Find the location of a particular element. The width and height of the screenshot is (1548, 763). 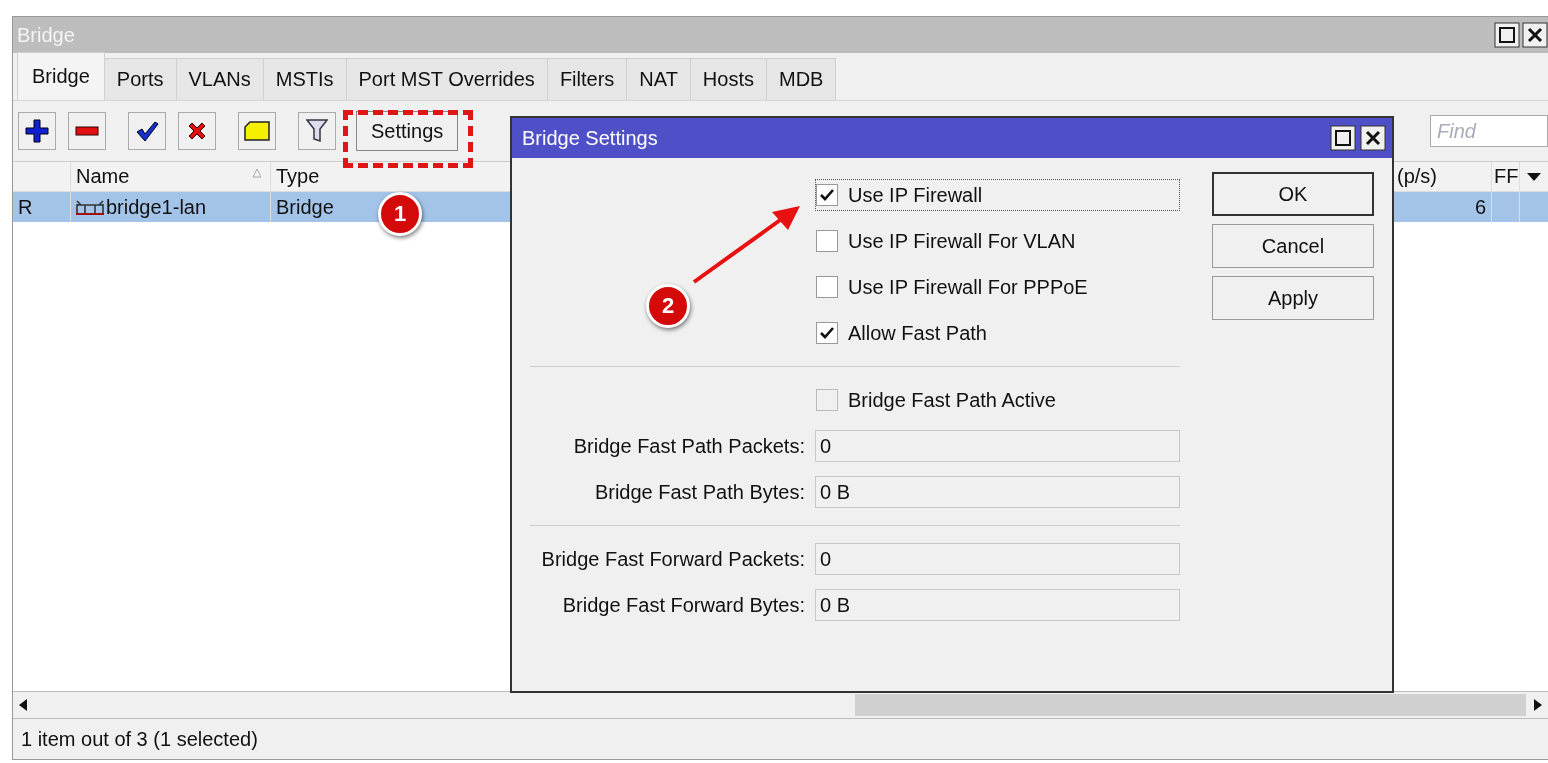

dialog-title: Bridge Settings is located at coordinates (590, 138).